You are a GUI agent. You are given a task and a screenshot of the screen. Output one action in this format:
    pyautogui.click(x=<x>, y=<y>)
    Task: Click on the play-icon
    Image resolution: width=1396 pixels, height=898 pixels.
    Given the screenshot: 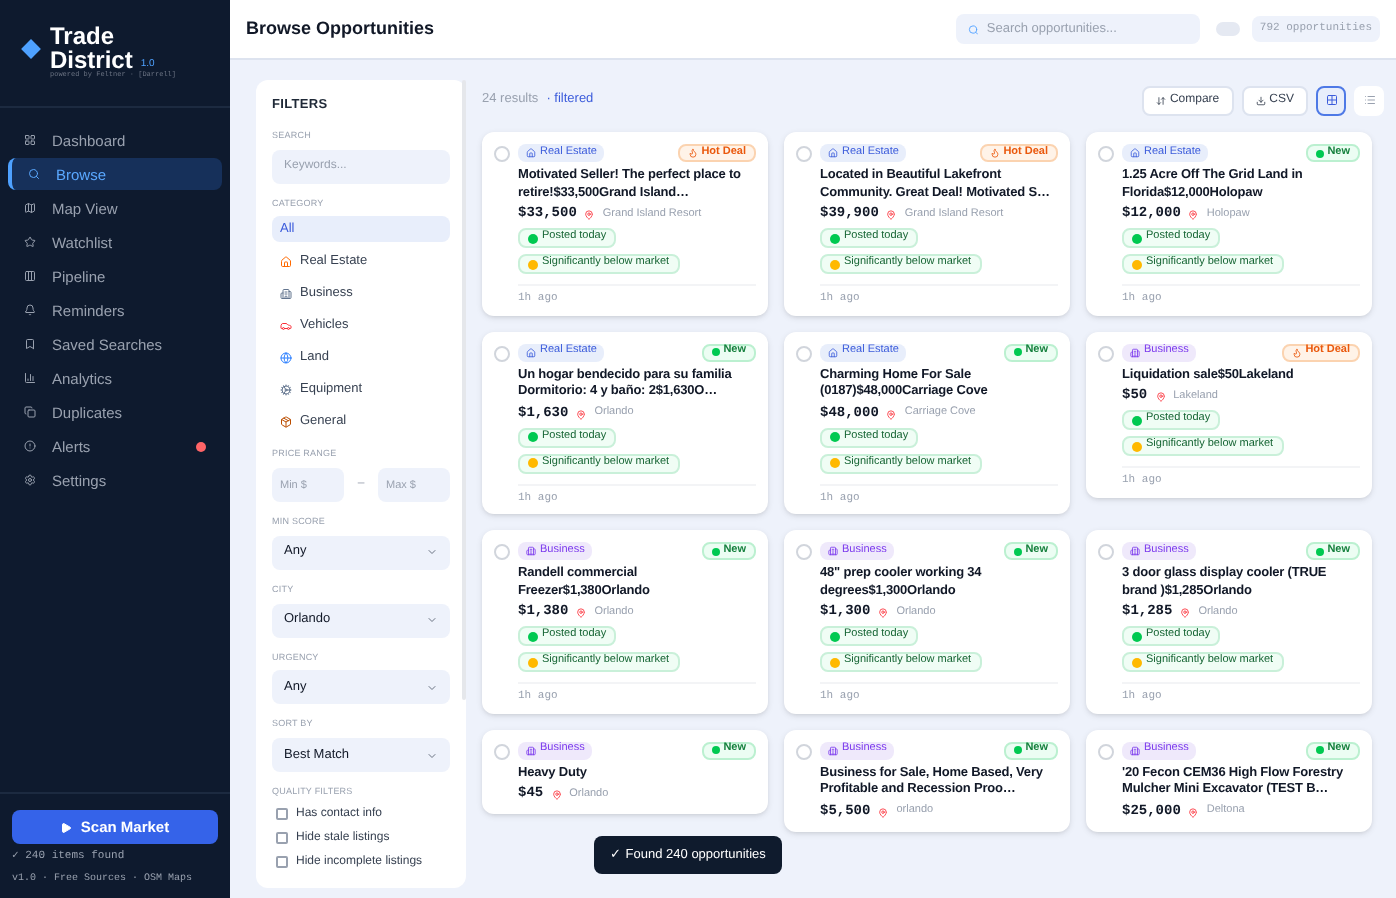 What is the action you would take?
    pyautogui.click(x=66, y=827)
    